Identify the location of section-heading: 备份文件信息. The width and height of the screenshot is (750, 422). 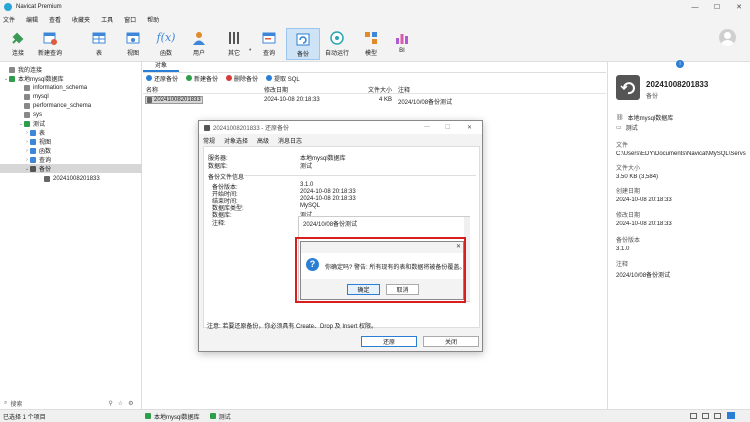
(226, 178).